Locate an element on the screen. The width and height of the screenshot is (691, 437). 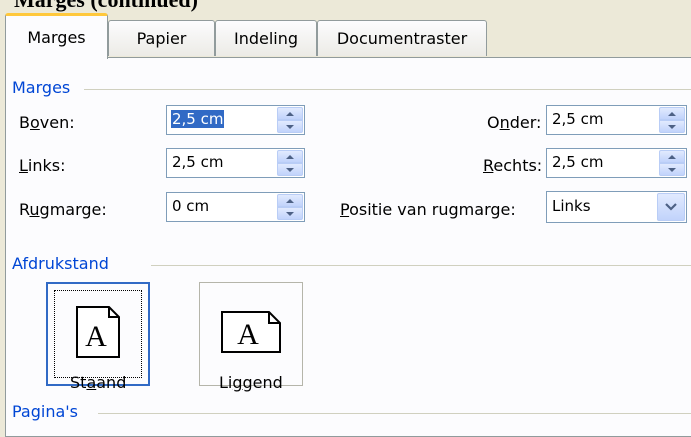
rechts-spinner: 2,5 cm is located at coordinates (616, 163).